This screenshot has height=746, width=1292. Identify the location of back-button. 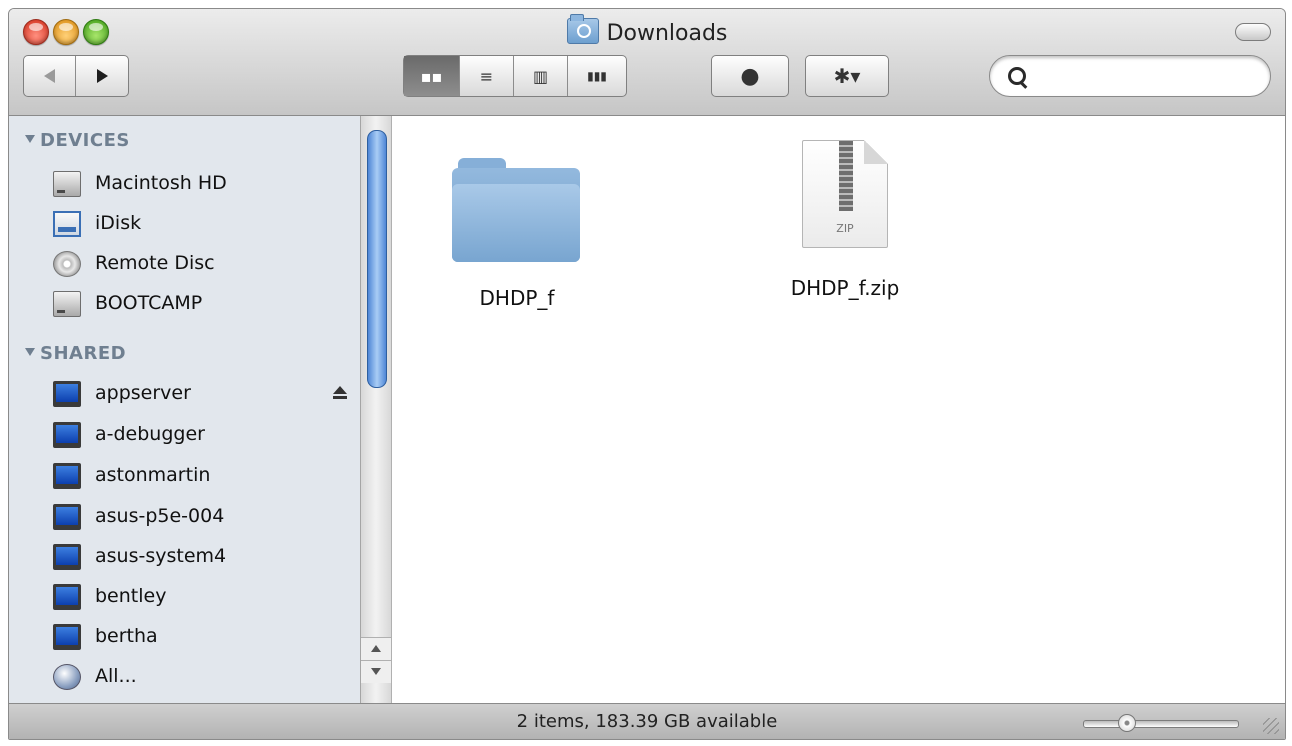
(50, 76).